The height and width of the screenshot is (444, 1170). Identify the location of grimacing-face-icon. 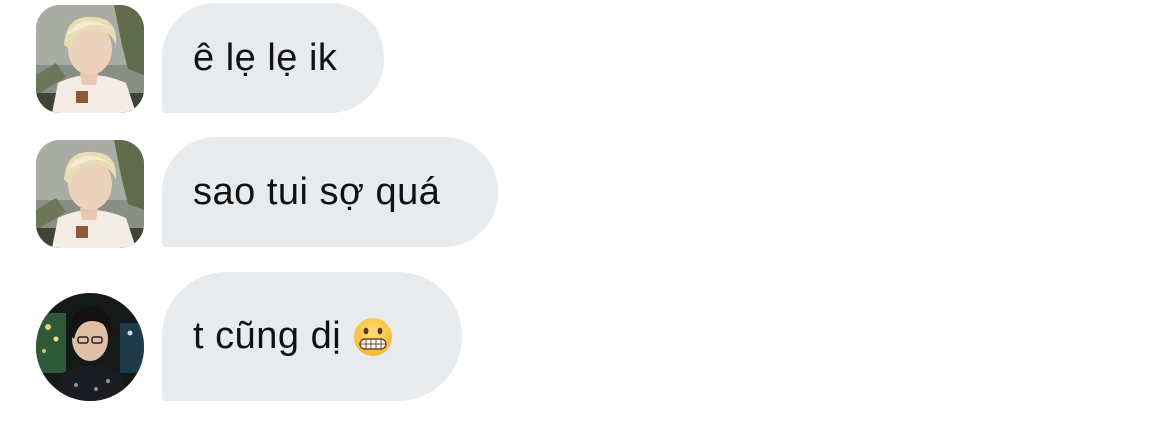
(373, 337).